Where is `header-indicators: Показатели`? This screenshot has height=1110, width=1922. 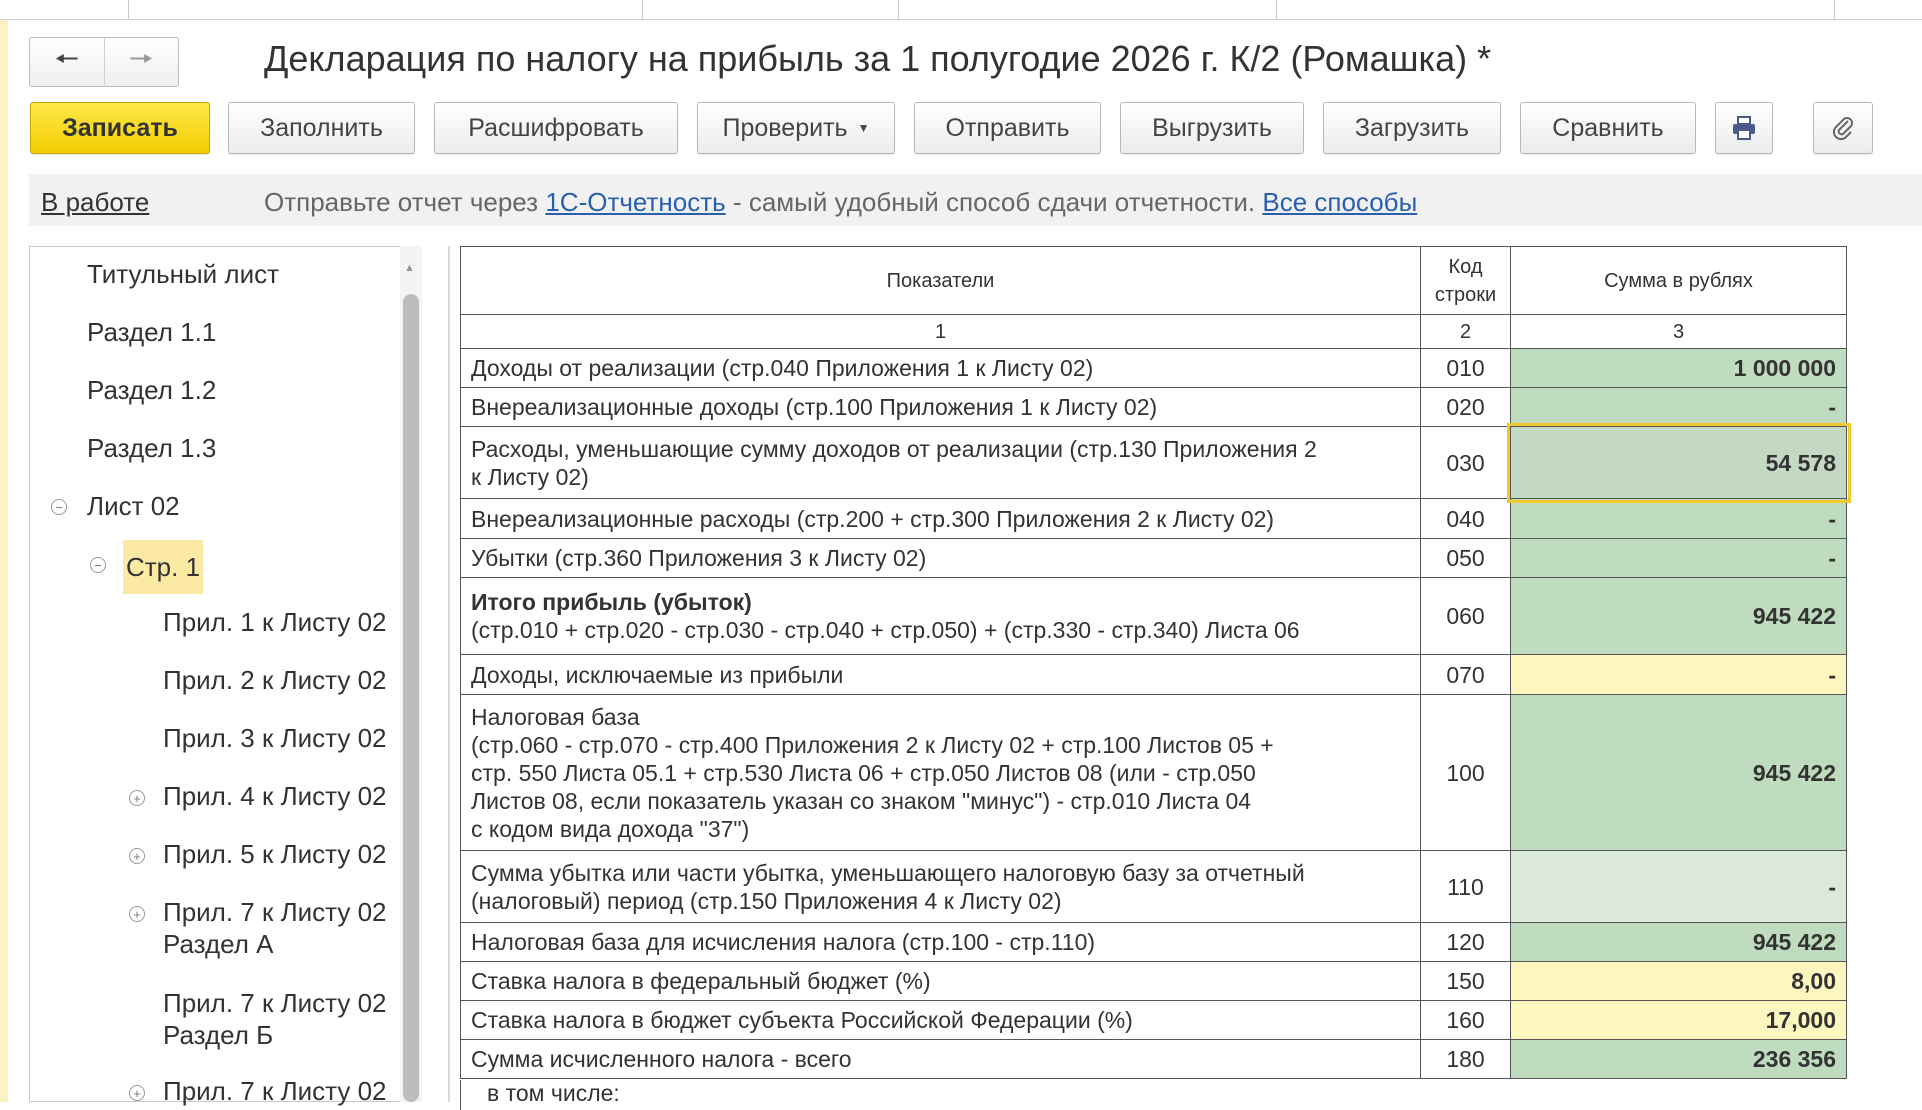 header-indicators: Показатели is located at coordinates (940, 280).